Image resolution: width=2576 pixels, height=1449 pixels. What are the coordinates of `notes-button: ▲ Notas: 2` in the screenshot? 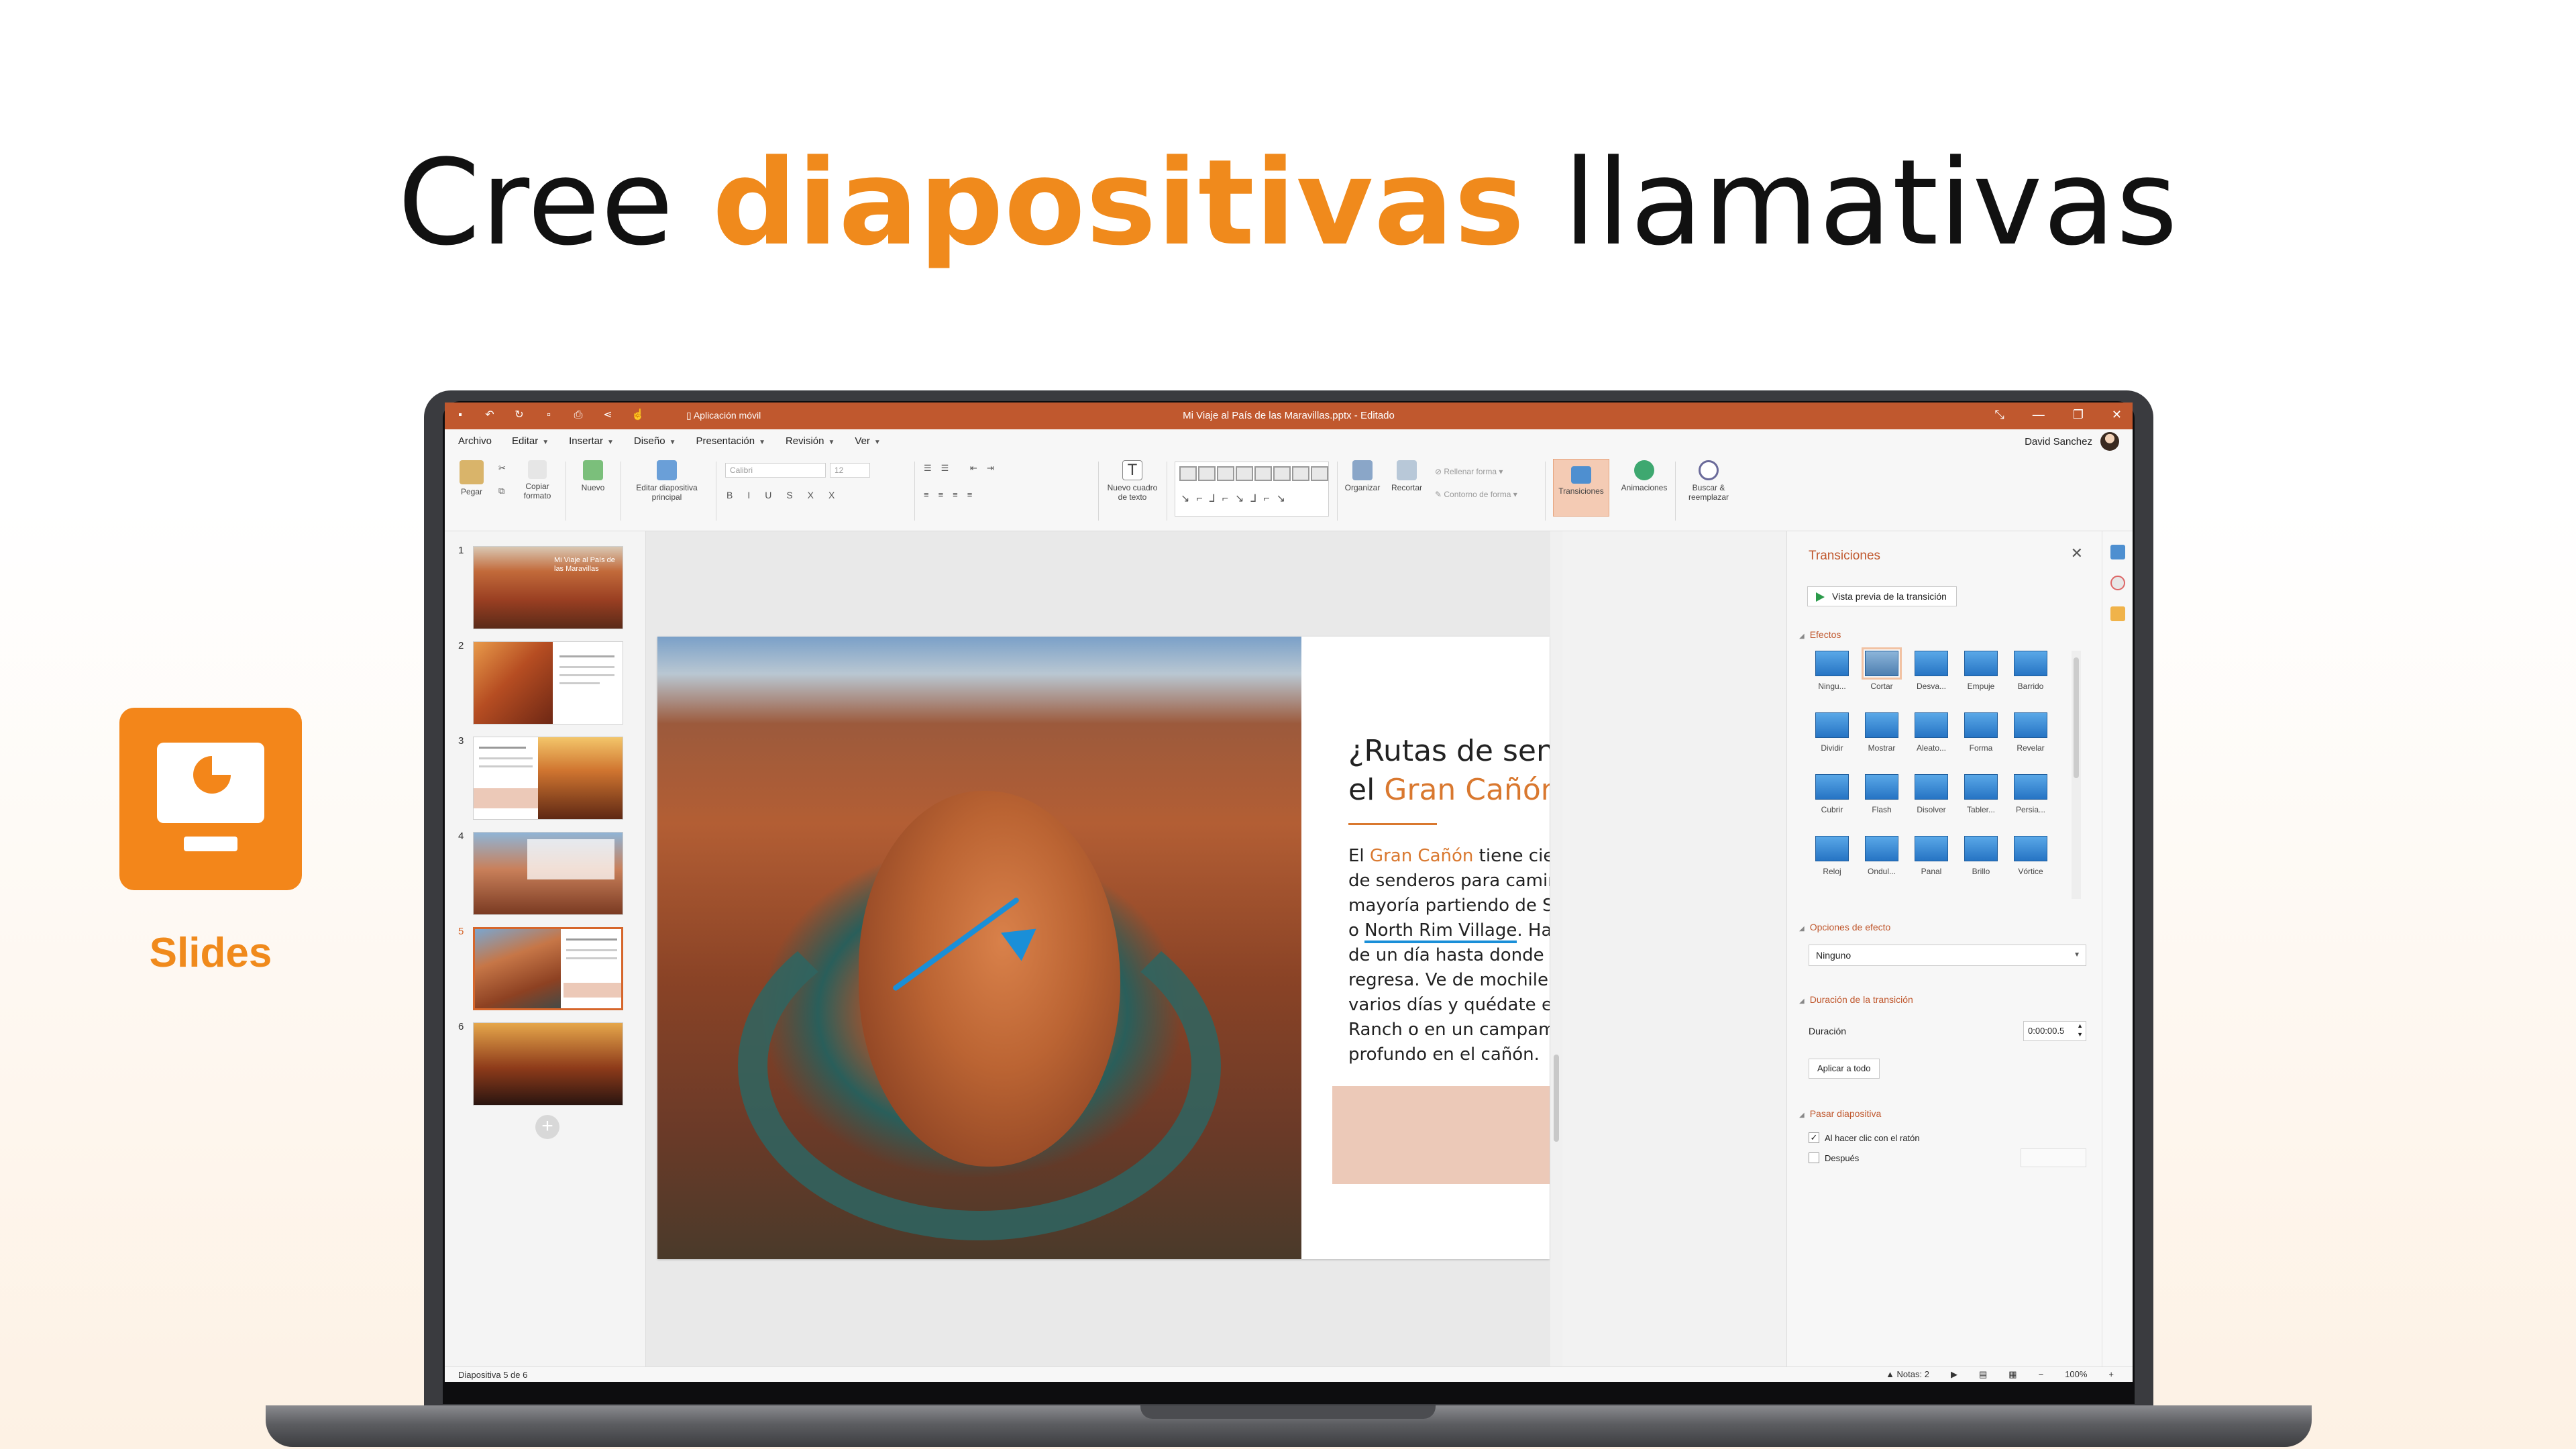 It's located at (1907, 1374).